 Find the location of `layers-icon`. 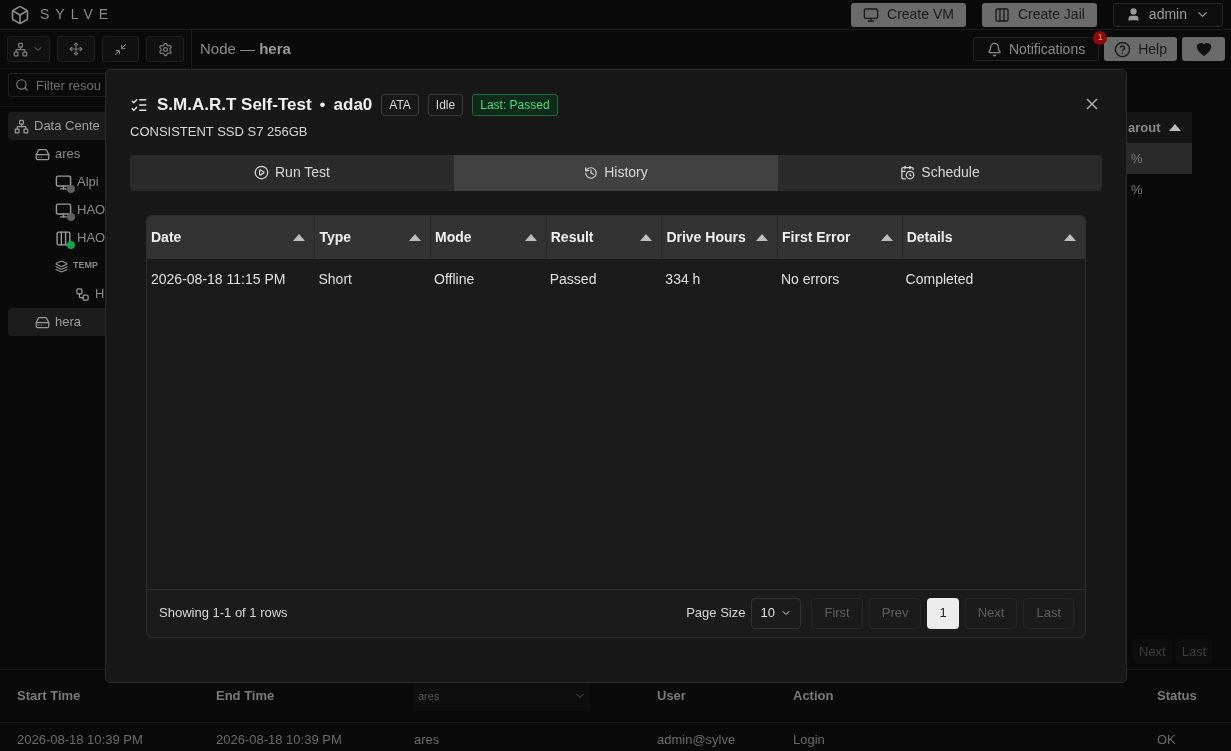

layers-icon is located at coordinates (61, 266).